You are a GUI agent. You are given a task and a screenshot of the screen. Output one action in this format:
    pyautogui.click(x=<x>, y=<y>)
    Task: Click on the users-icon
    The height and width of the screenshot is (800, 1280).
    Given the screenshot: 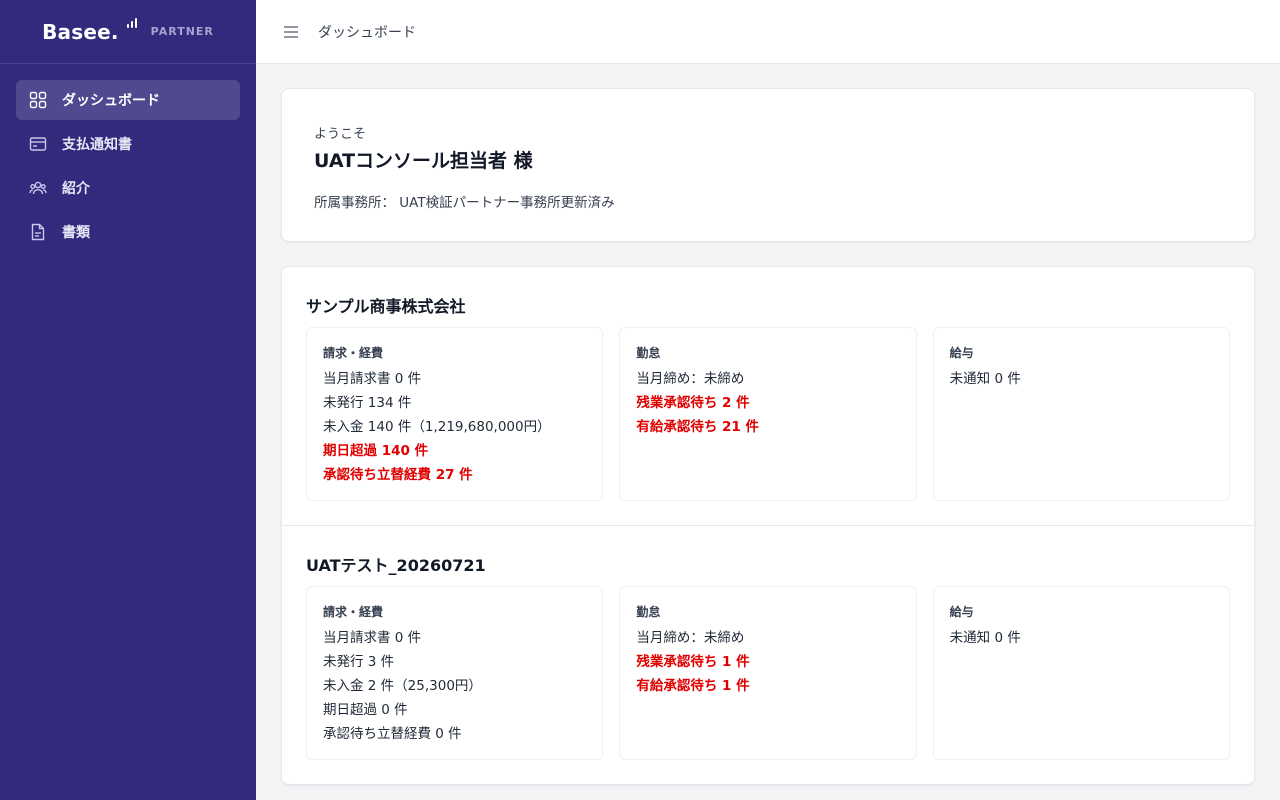 What is the action you would take?
    pyautogui.click(x=38, y=188)
    